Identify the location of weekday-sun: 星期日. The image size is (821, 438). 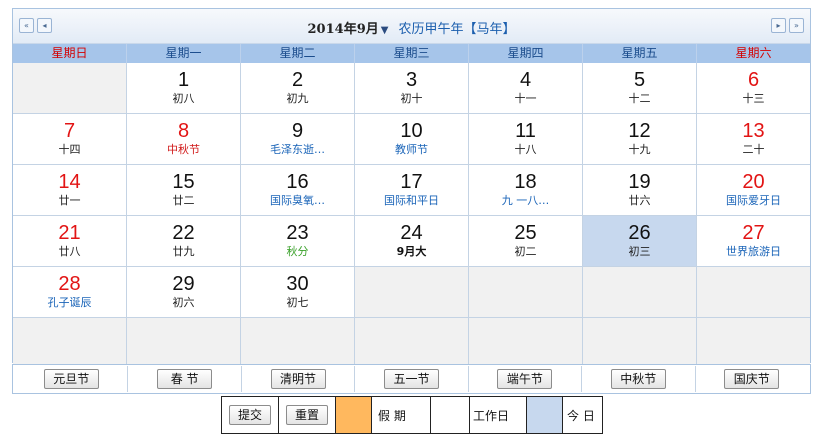
(70, 53).